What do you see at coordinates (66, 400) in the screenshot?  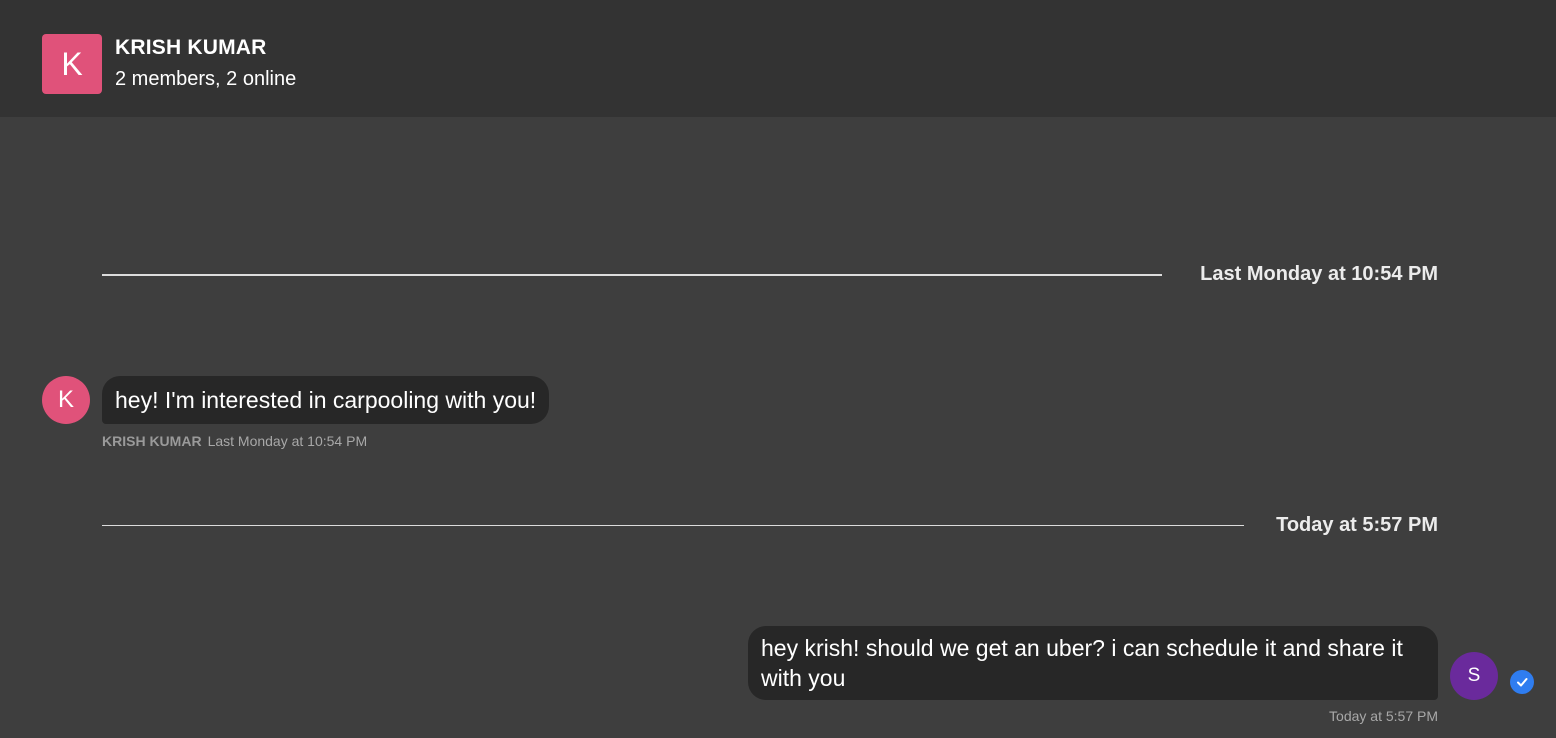 I see `sender-avatar: K` at bounding box center [66, 400].